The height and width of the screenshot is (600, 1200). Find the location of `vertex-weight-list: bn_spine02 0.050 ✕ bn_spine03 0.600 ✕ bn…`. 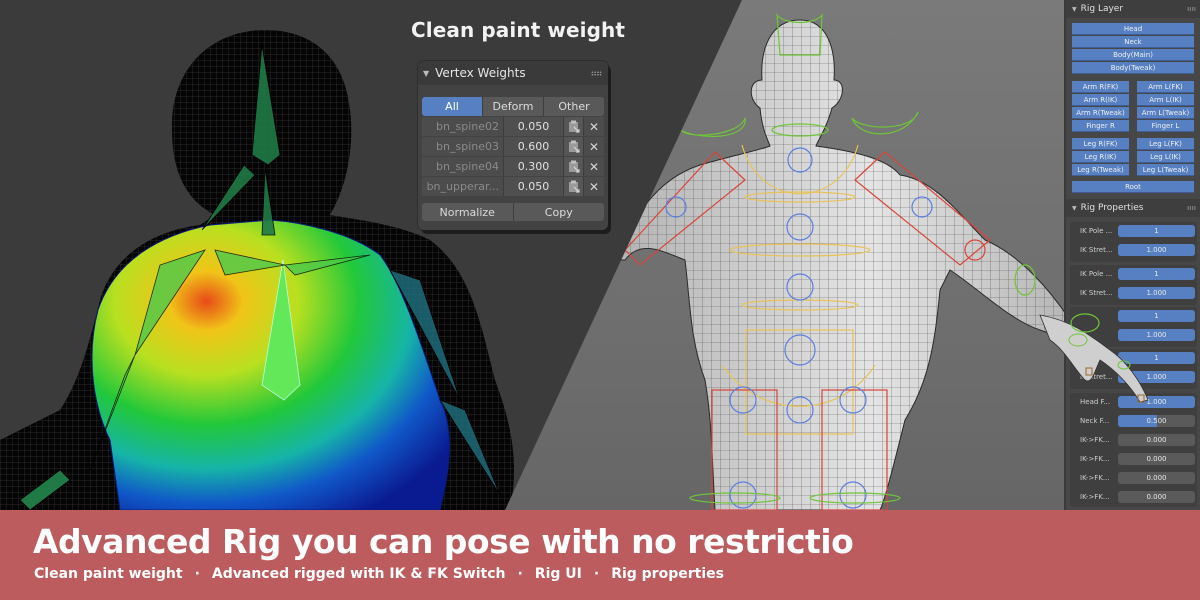

vertex-weight-list: bn_spine02 0.050 ✕ bn_spine03 0.600 ✕ bn… is located at coordinates (513, 157).